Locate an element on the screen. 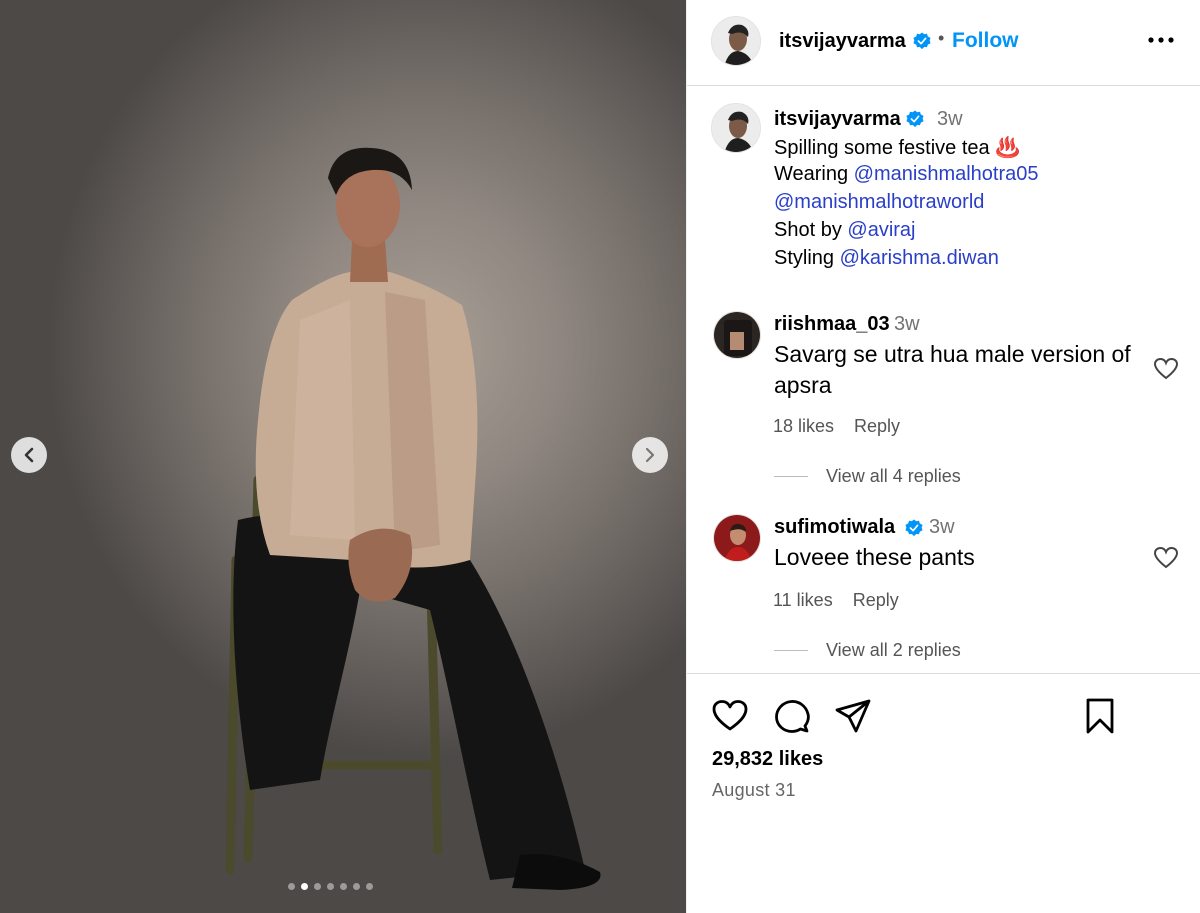  chevron-left-icon is located at coordinates (29, 455).